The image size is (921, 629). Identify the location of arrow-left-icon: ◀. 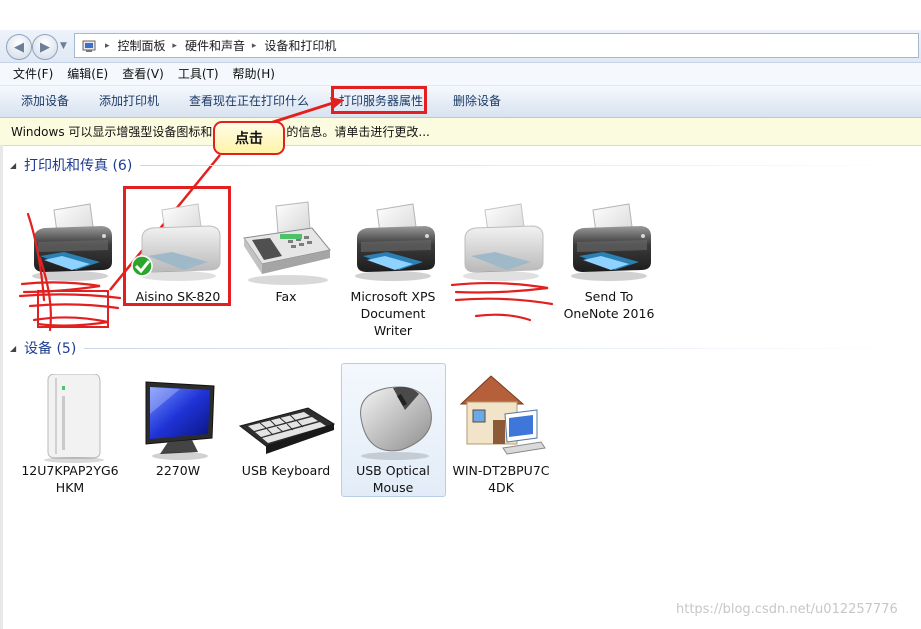
(19, 47).